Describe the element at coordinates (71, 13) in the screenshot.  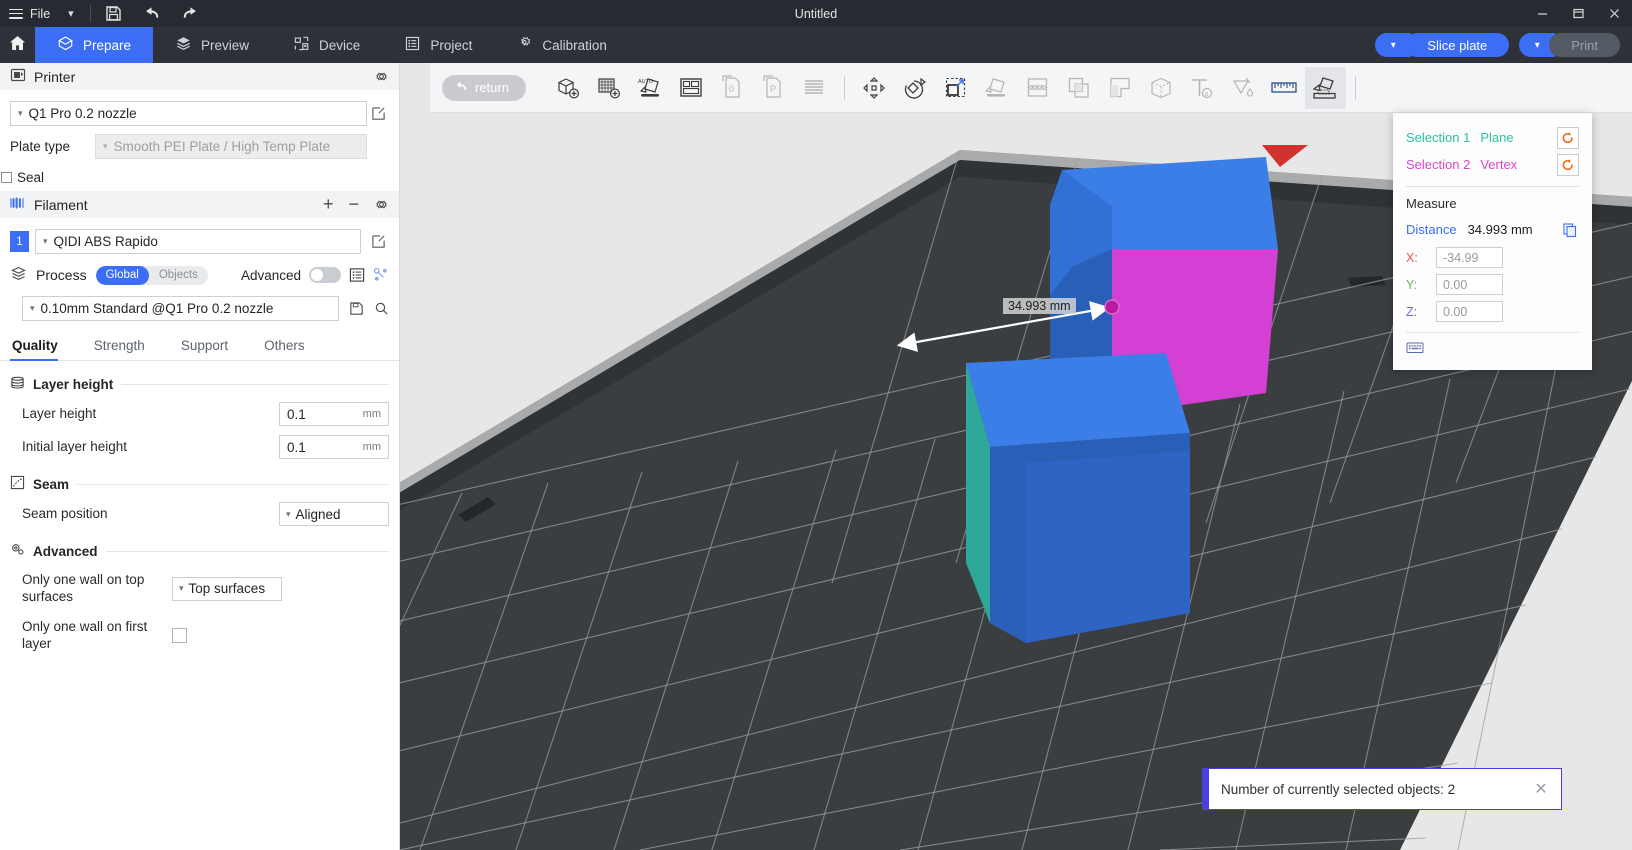
I see `menu-chevron-down-icon: ▾` at that location.